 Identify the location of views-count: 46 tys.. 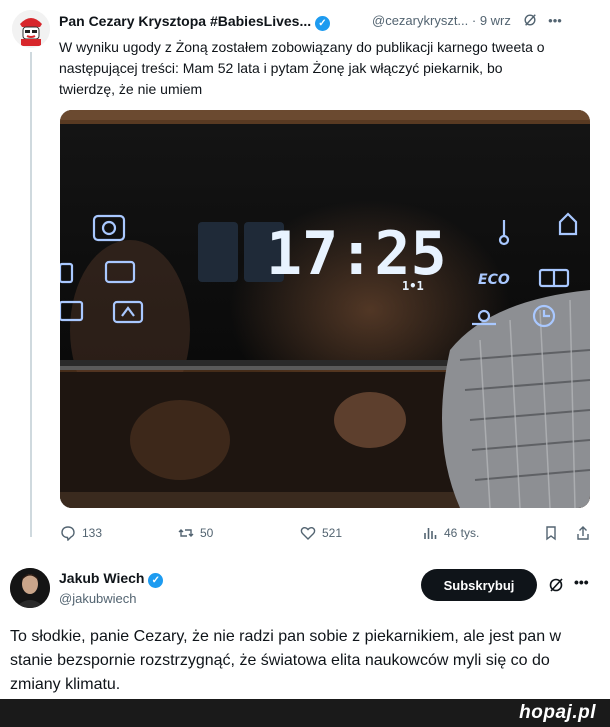
(462, 533).